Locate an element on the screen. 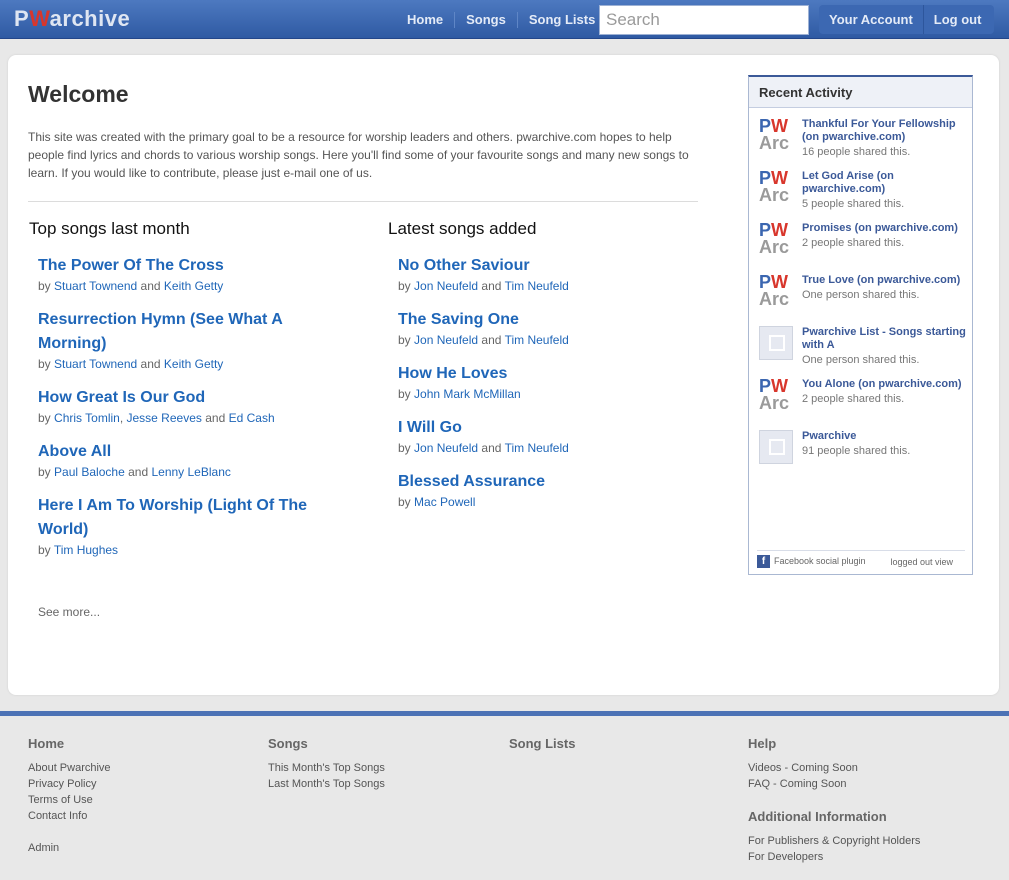 The height and width of the screenshot is (880, 1009). facebook-plugin-label: Facebook social plugin is located at coordinates (820, 561).